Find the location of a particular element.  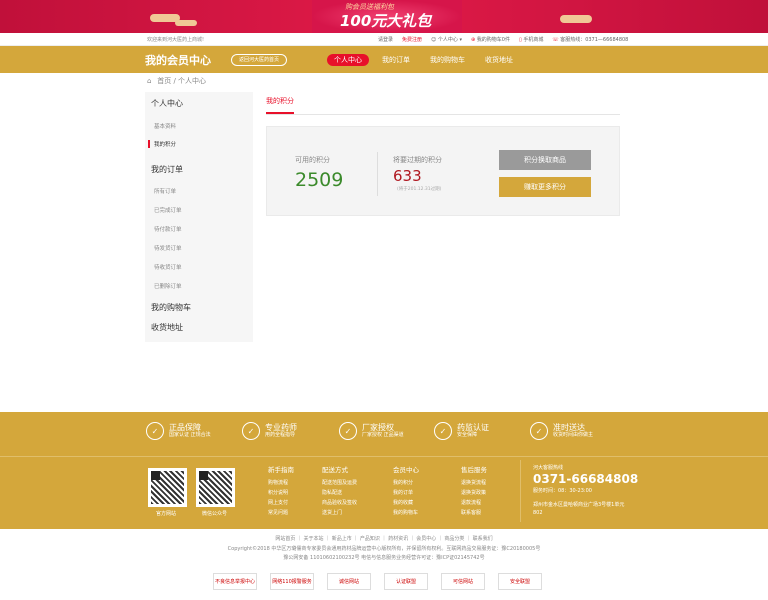

footer-col-service: 售后服务 退换货流程 退换货政策 退款流程 联系客服 is located at coordinates (474, 492).